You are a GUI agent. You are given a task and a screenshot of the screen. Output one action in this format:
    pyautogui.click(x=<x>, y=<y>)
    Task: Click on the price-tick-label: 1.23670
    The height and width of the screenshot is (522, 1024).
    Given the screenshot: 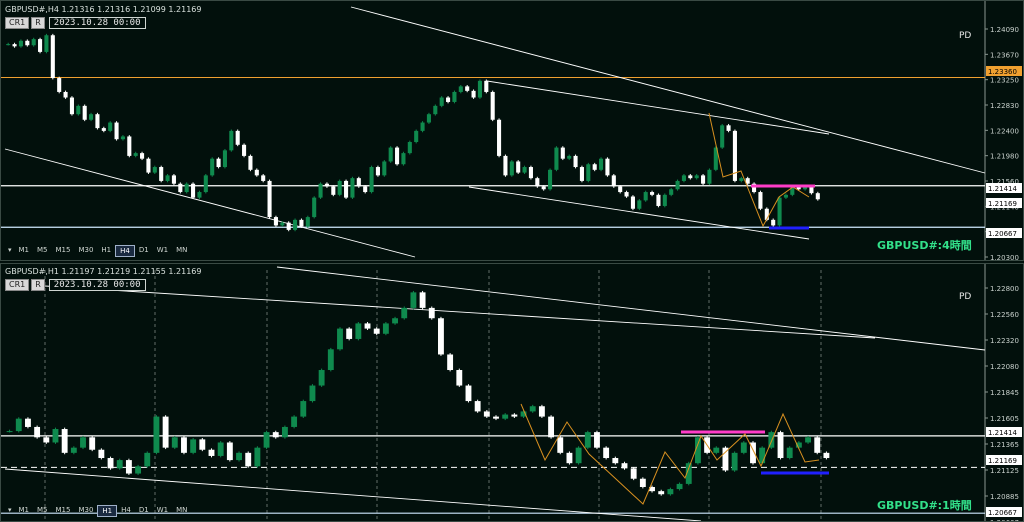 What is the action you would take?
    pyautogui.click(x=1004, y=55)
    